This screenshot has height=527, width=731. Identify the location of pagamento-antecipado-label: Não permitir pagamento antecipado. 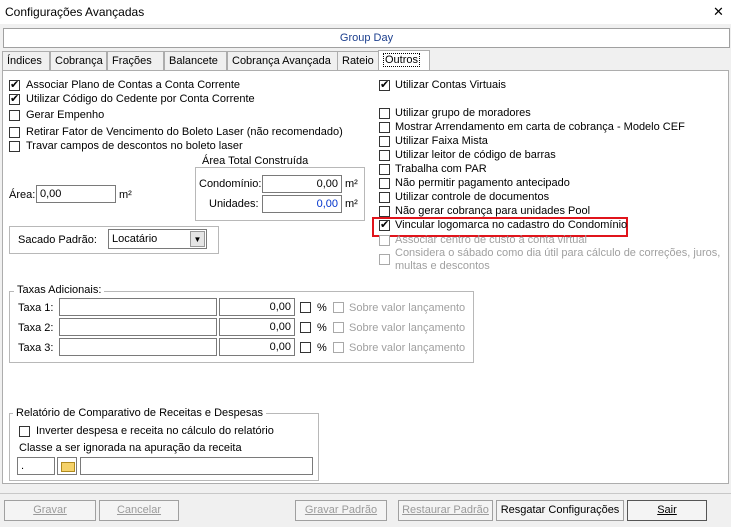
(482, 183).